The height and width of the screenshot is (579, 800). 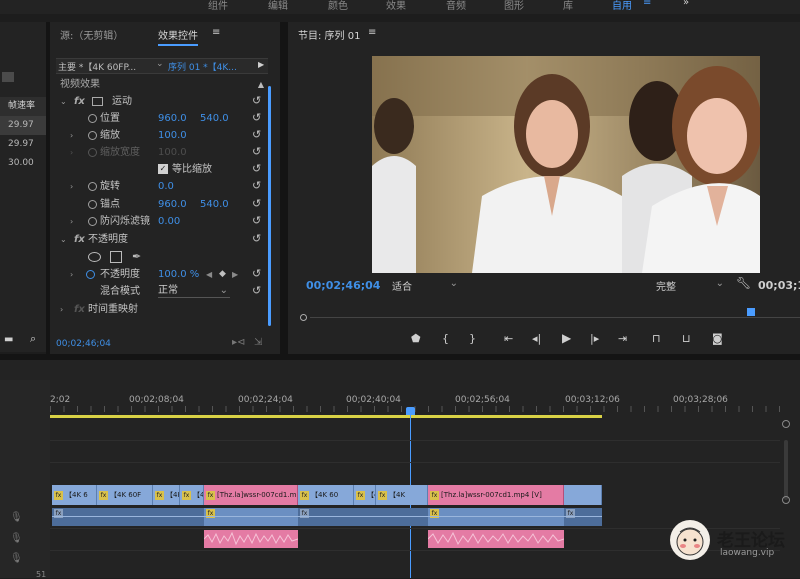 What do you see at coordinates (178, 36) in the screenshot?
I see `tab-effect-controls: 效果控件` at bounding box center [178, 36].